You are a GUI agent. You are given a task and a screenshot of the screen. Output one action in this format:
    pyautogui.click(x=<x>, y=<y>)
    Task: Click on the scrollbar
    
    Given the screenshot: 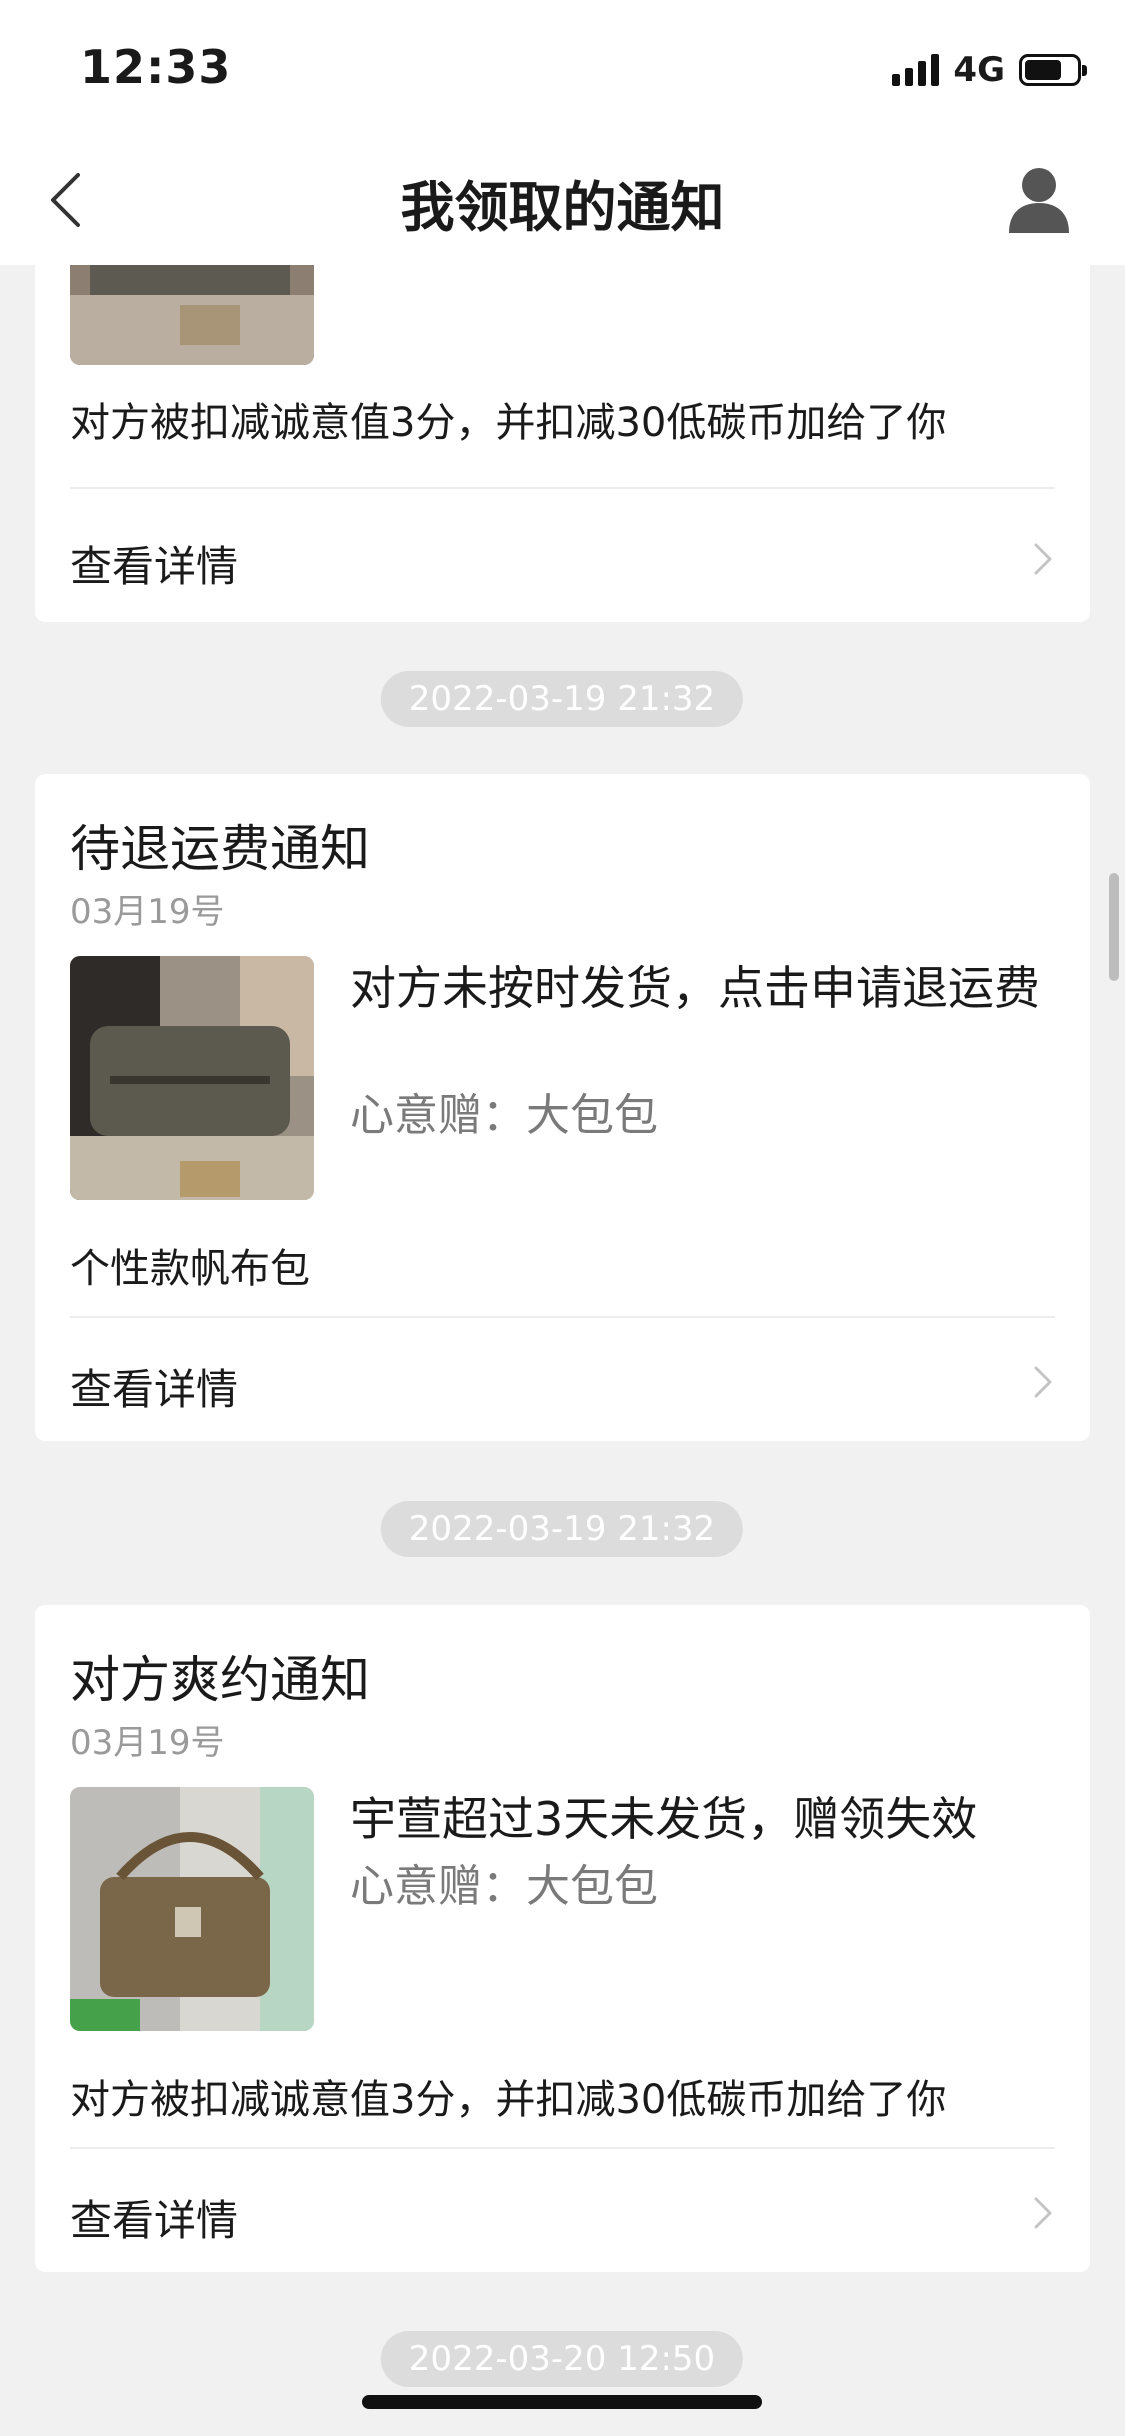 What is the action you would take?
    pyautogui.click(x=1114, y=927)
    